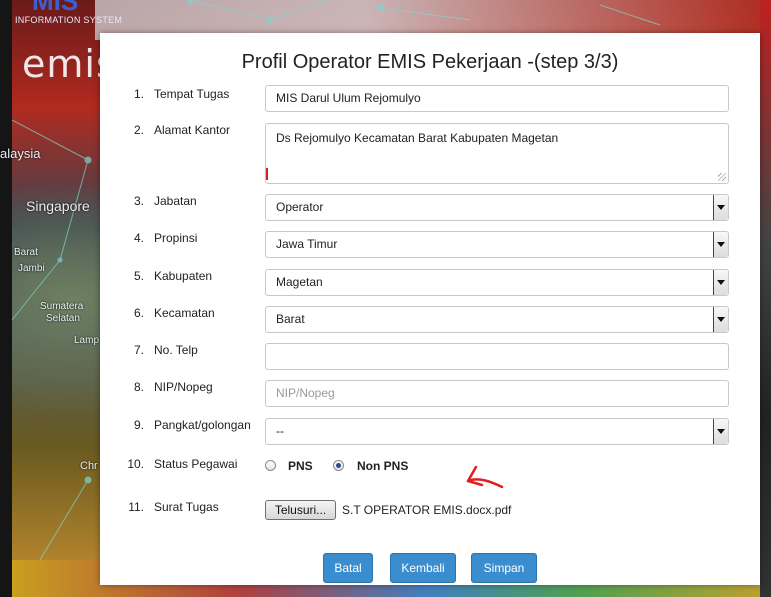 The image size is (771, 597). Describe the element at coordinates (138, 238) in the screenshot. I see `field-number: 4.` at that location.